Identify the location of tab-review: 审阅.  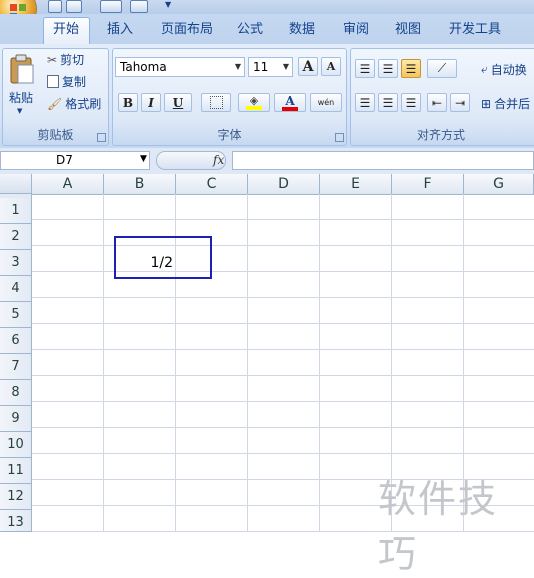
(356, 27).